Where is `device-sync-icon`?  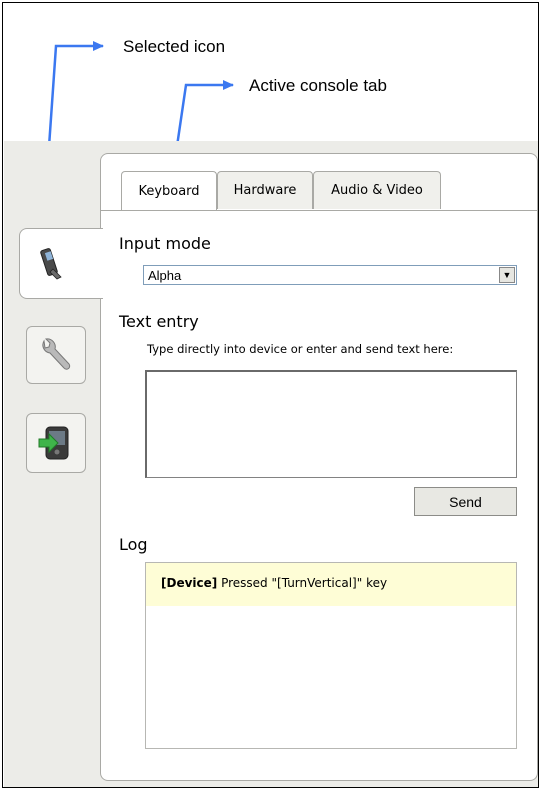 device-sync-icon is located at coordinates (53, 443).